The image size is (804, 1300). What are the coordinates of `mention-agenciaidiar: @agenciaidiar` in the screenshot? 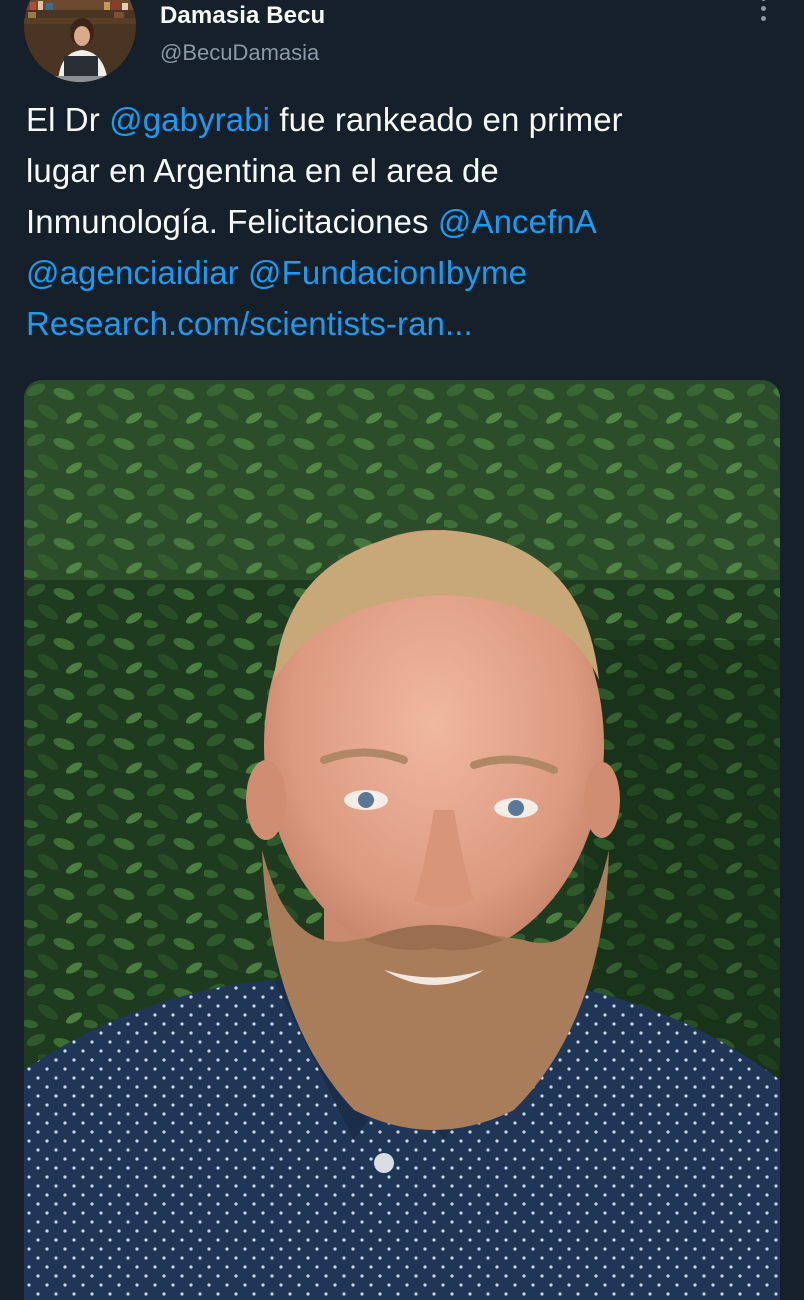 It's located at (132, 272).